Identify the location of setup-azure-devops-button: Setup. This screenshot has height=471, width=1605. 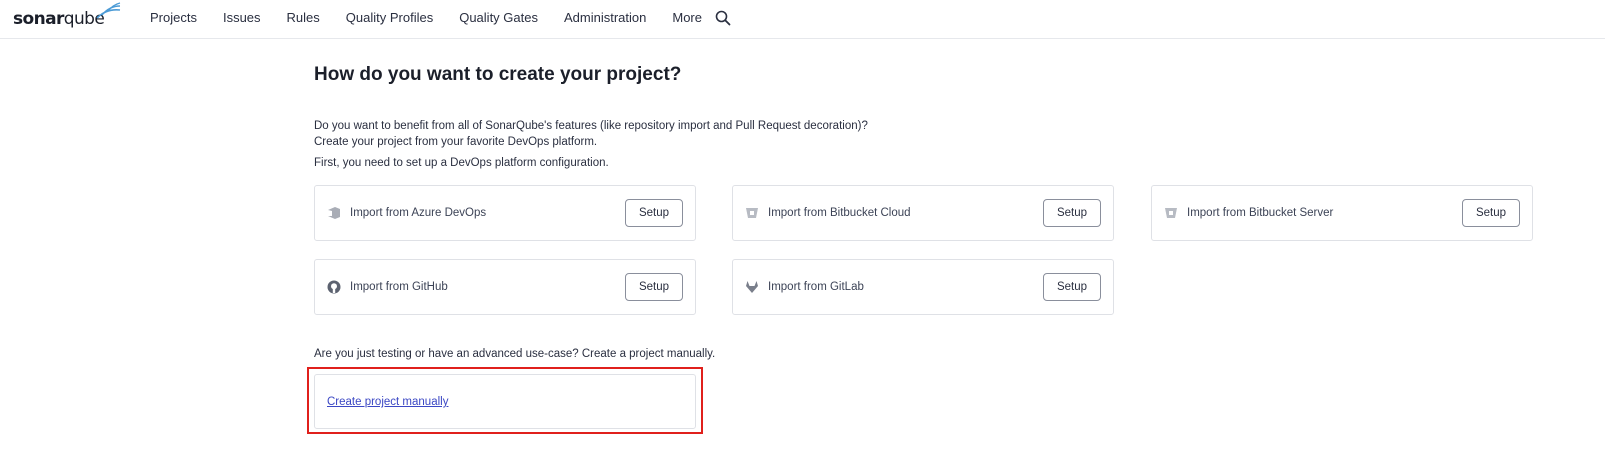
(654, 213).